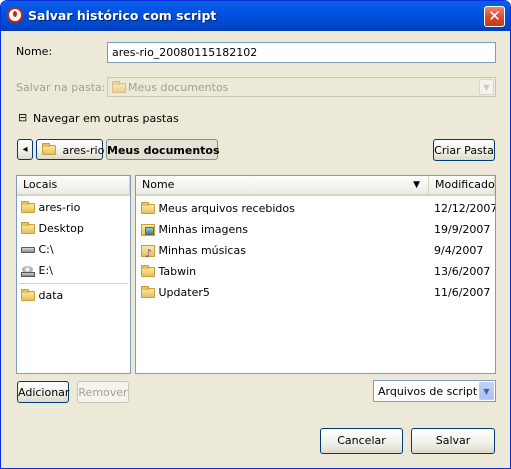  I want to click on arrow-left-icon: ◂, so click(25, 149).